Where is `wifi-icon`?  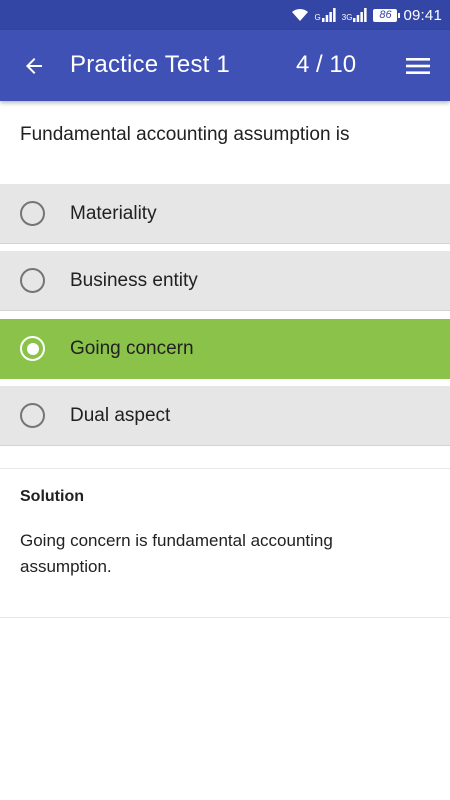
wifi-icon is located at coordinates (300, 15).